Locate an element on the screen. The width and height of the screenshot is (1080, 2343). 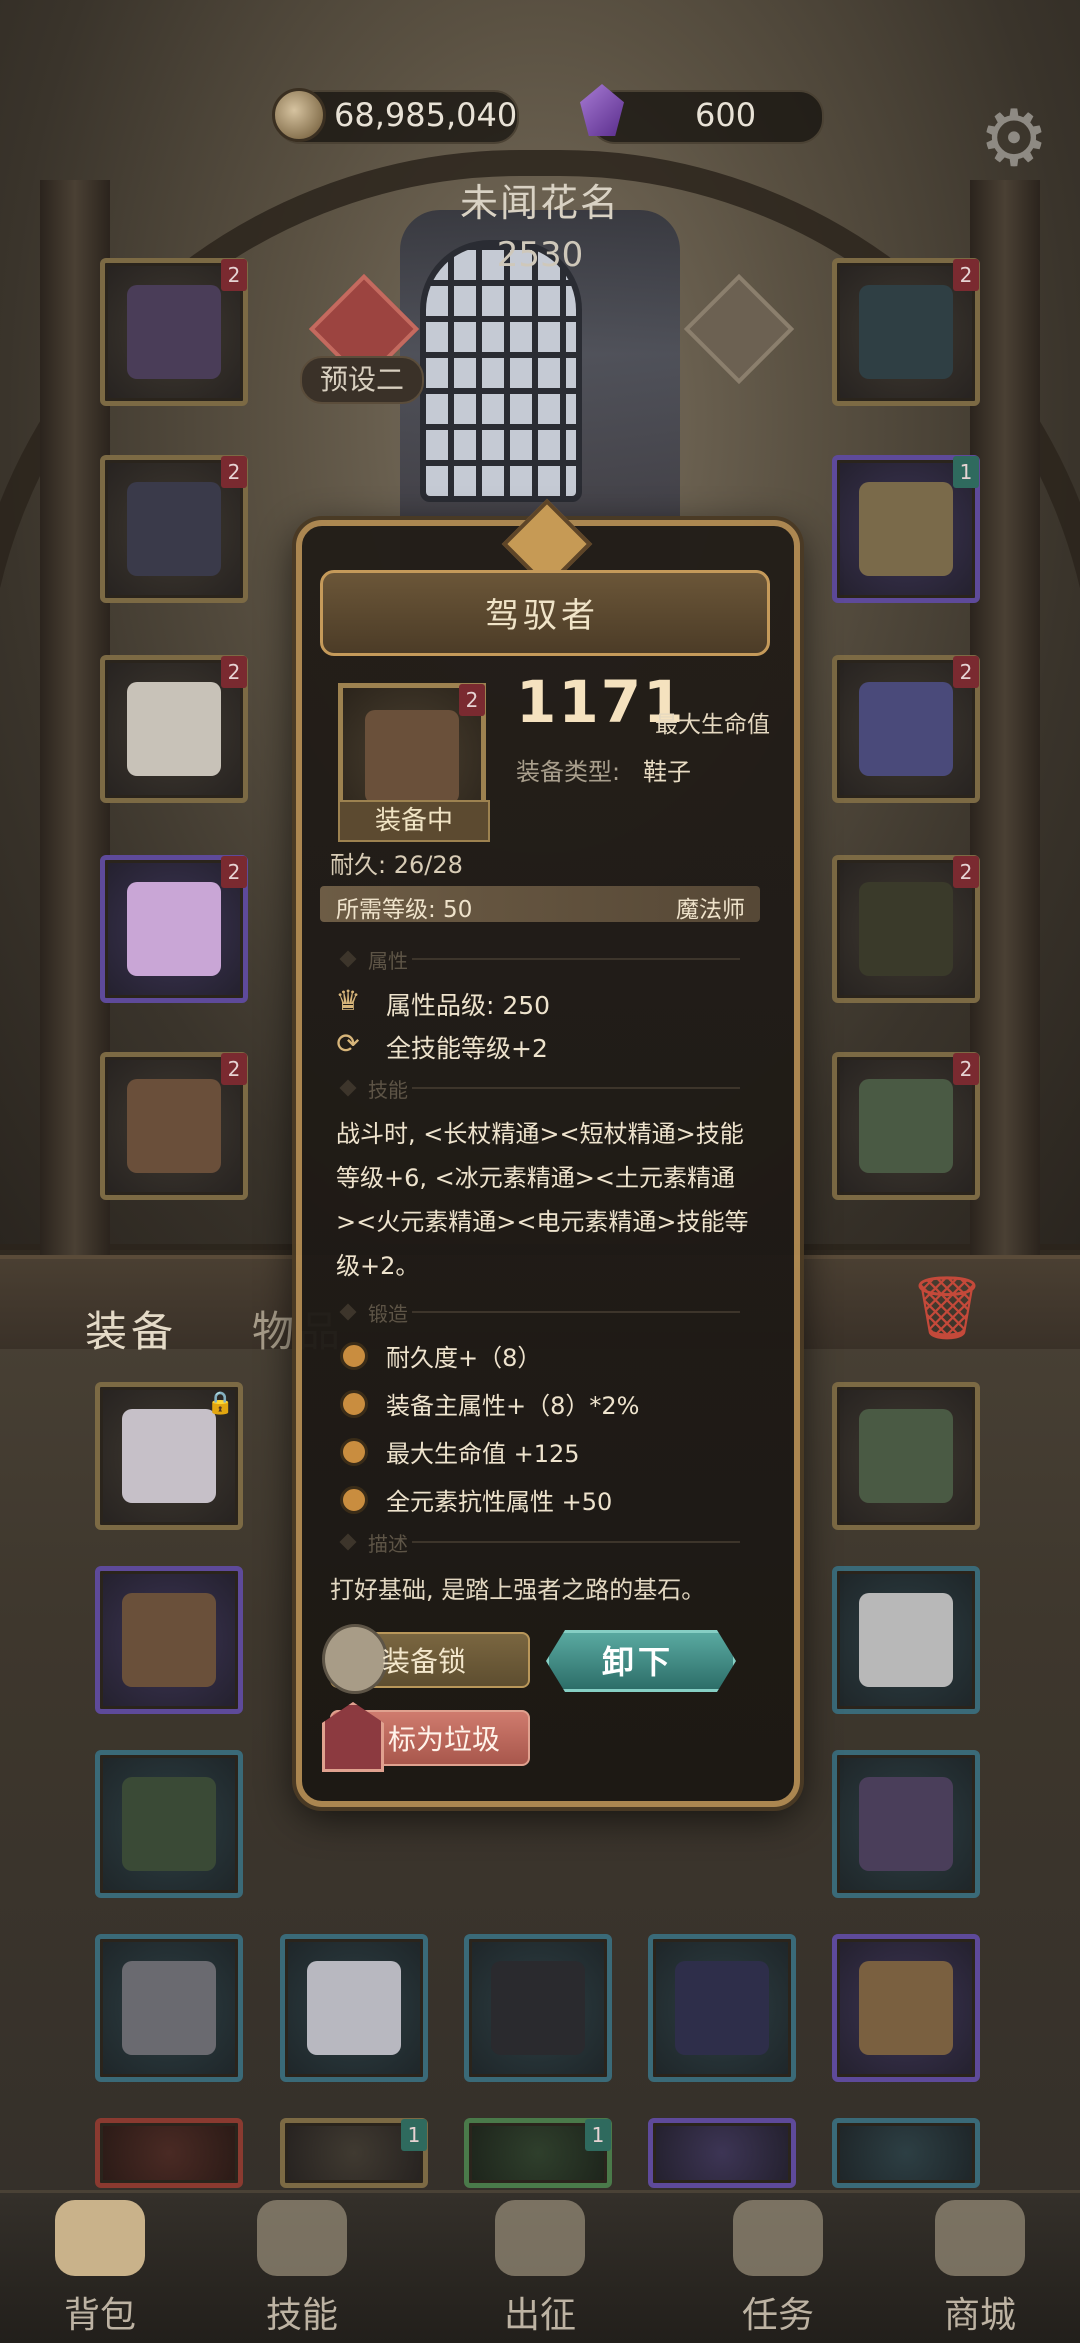
lock-icon: 🔒 is located at coordinates (220, 1403).